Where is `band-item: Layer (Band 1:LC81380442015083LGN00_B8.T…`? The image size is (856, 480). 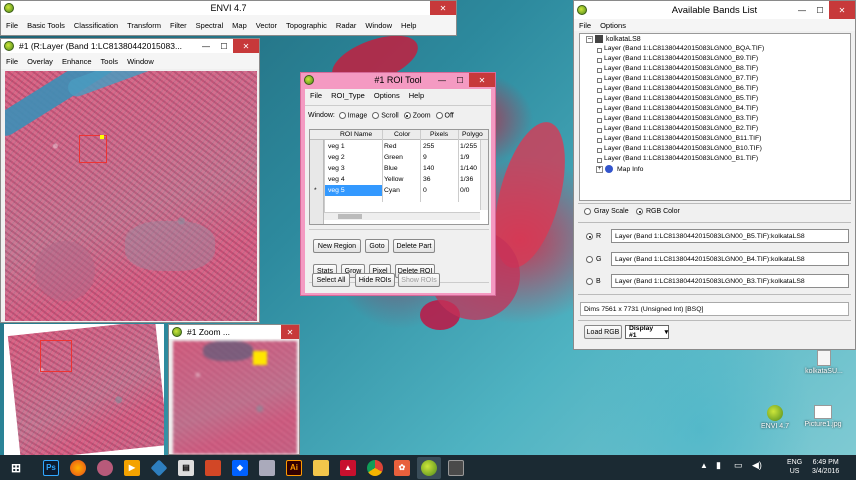 band-item: Layer (Band 1:LC81380442015083LGN00_B8.T… is located at coordinates (677, 69).